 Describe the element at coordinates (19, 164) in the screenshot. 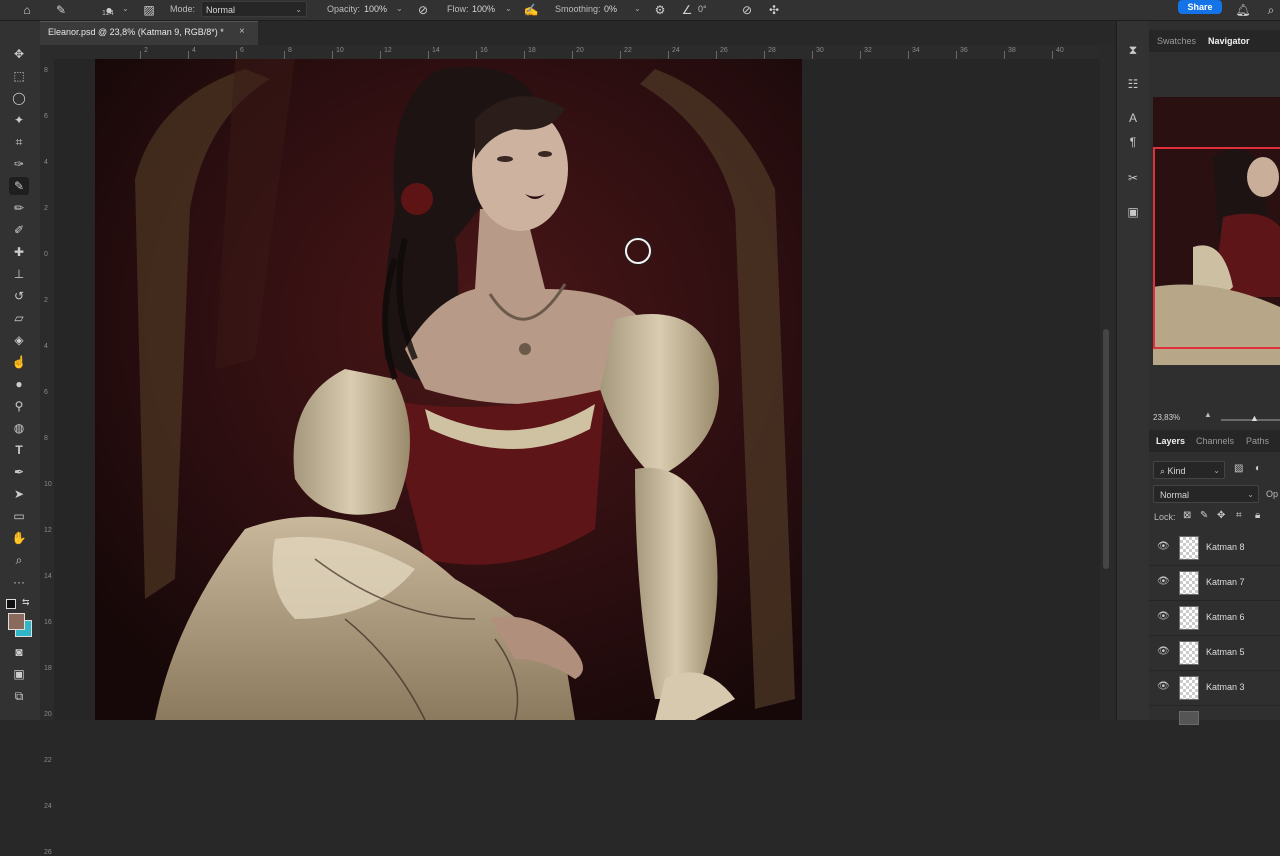

I see `eyedropper-tool-icon: ✑` at that location.